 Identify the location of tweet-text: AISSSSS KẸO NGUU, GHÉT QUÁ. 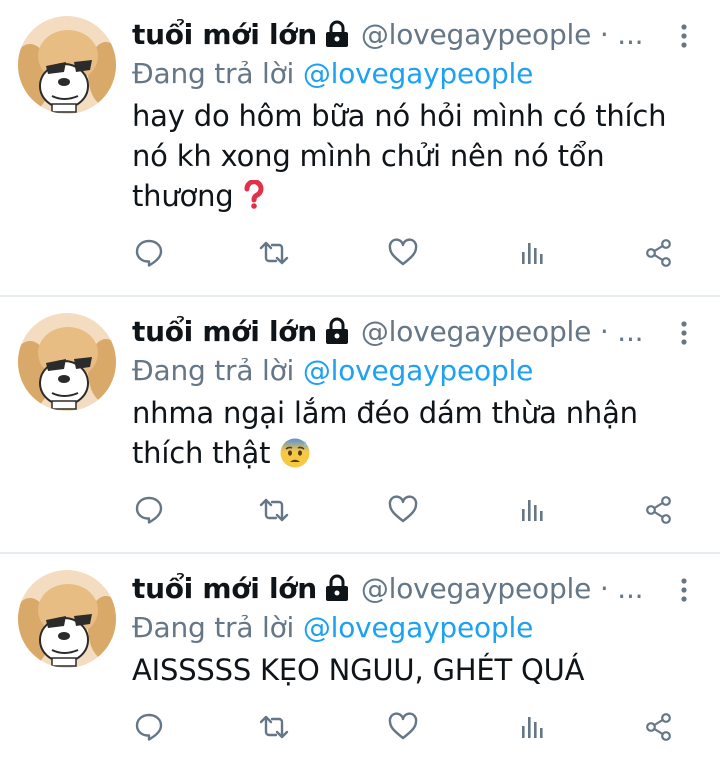
(417, 670).